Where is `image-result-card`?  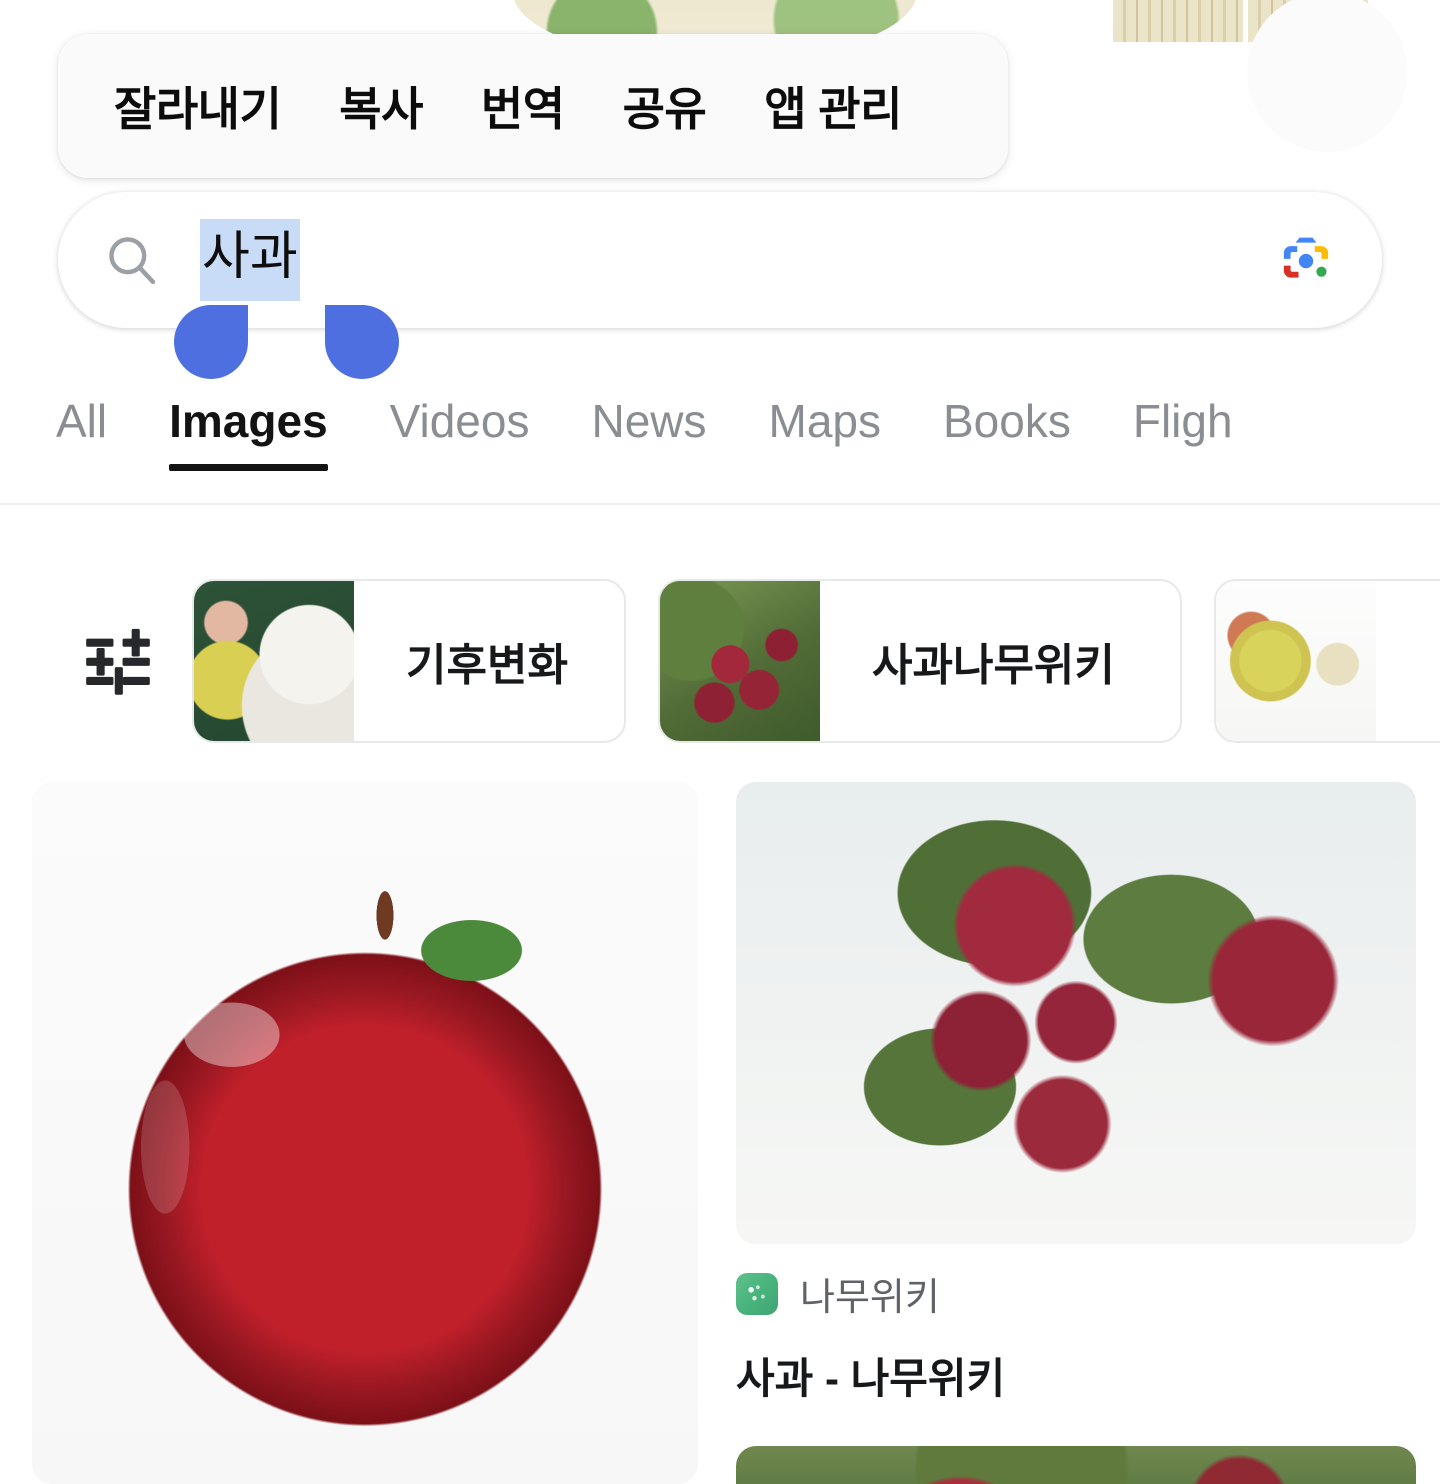
image-result-card is located at coordinates (1076, 1465).